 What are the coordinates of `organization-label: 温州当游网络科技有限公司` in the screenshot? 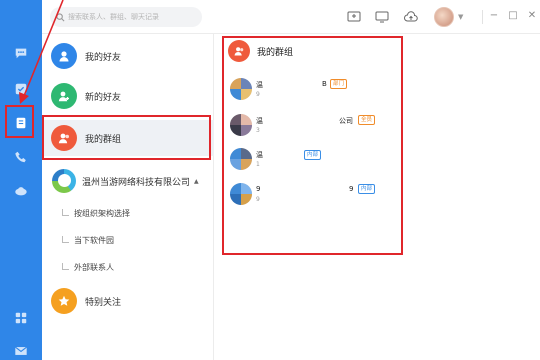 It's located at (136, 182).